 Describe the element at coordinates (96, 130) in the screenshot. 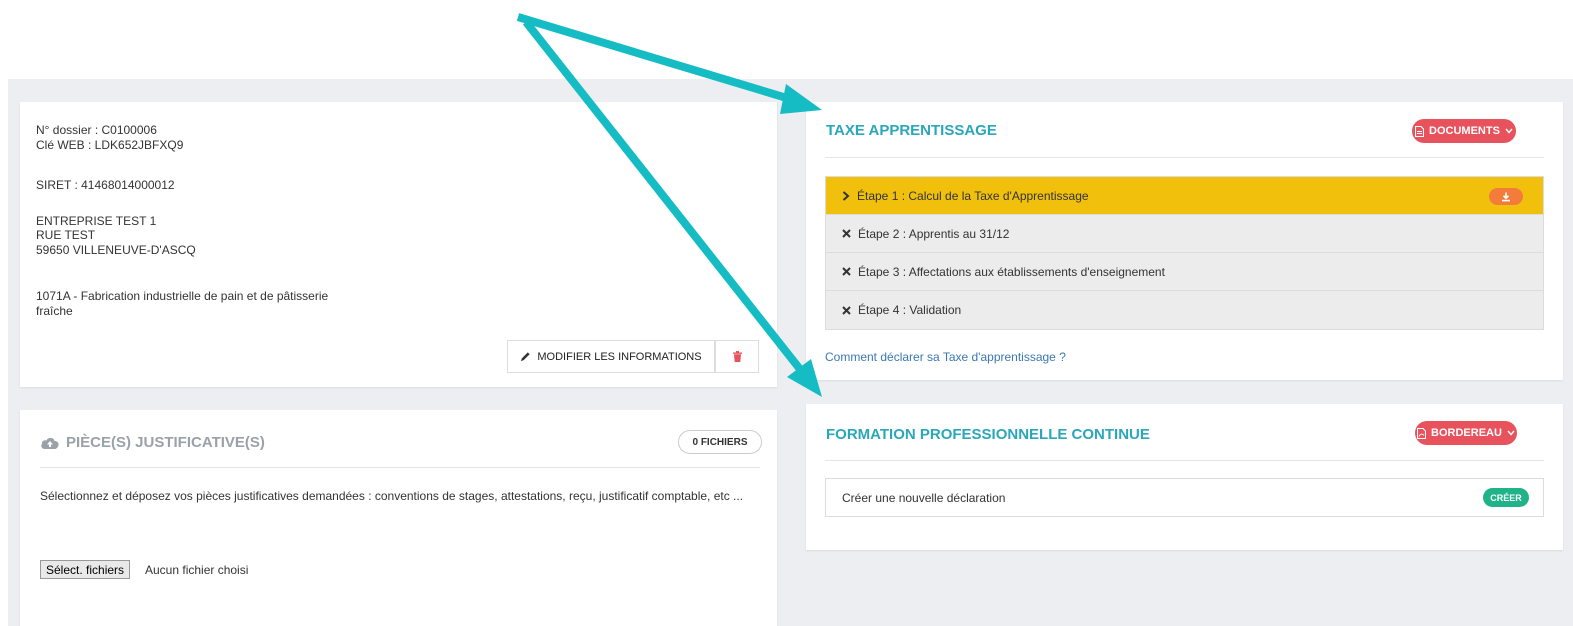

I see `dossier-number: N° dossier : C0100006` at that location.